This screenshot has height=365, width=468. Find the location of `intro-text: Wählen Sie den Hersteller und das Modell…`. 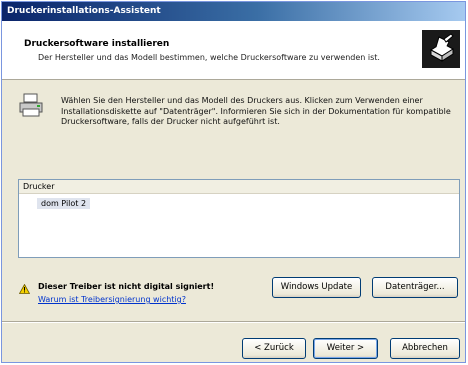

intro-text: Wählen Sie den Hersteller und das Modell… is located at coordinates (256, 111).